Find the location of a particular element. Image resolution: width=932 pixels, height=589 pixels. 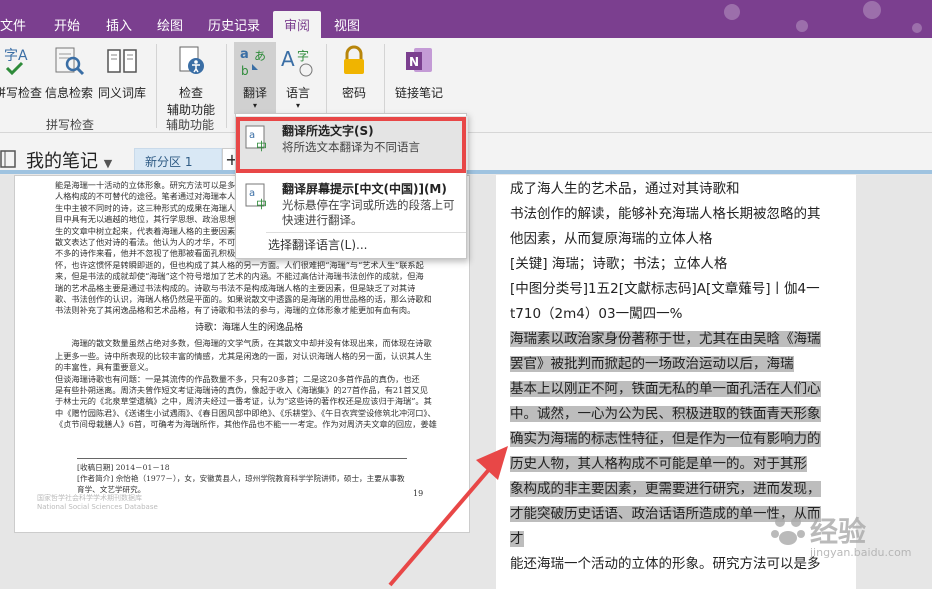

section-tab: 新分区 1 is located at coordinates (178, 160).